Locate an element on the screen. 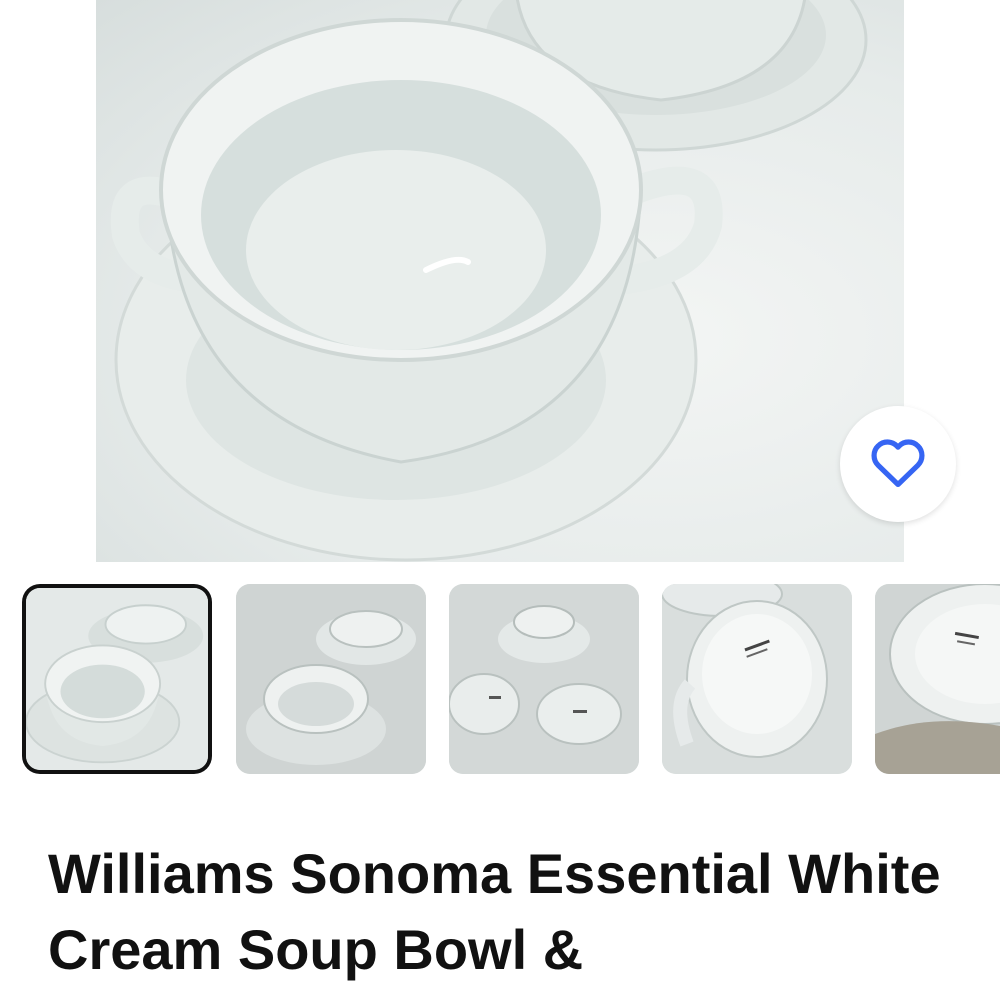 The height and width of the screenshot is (1000, 1000). heart-outline-icon is located at coordinates (898, 464).